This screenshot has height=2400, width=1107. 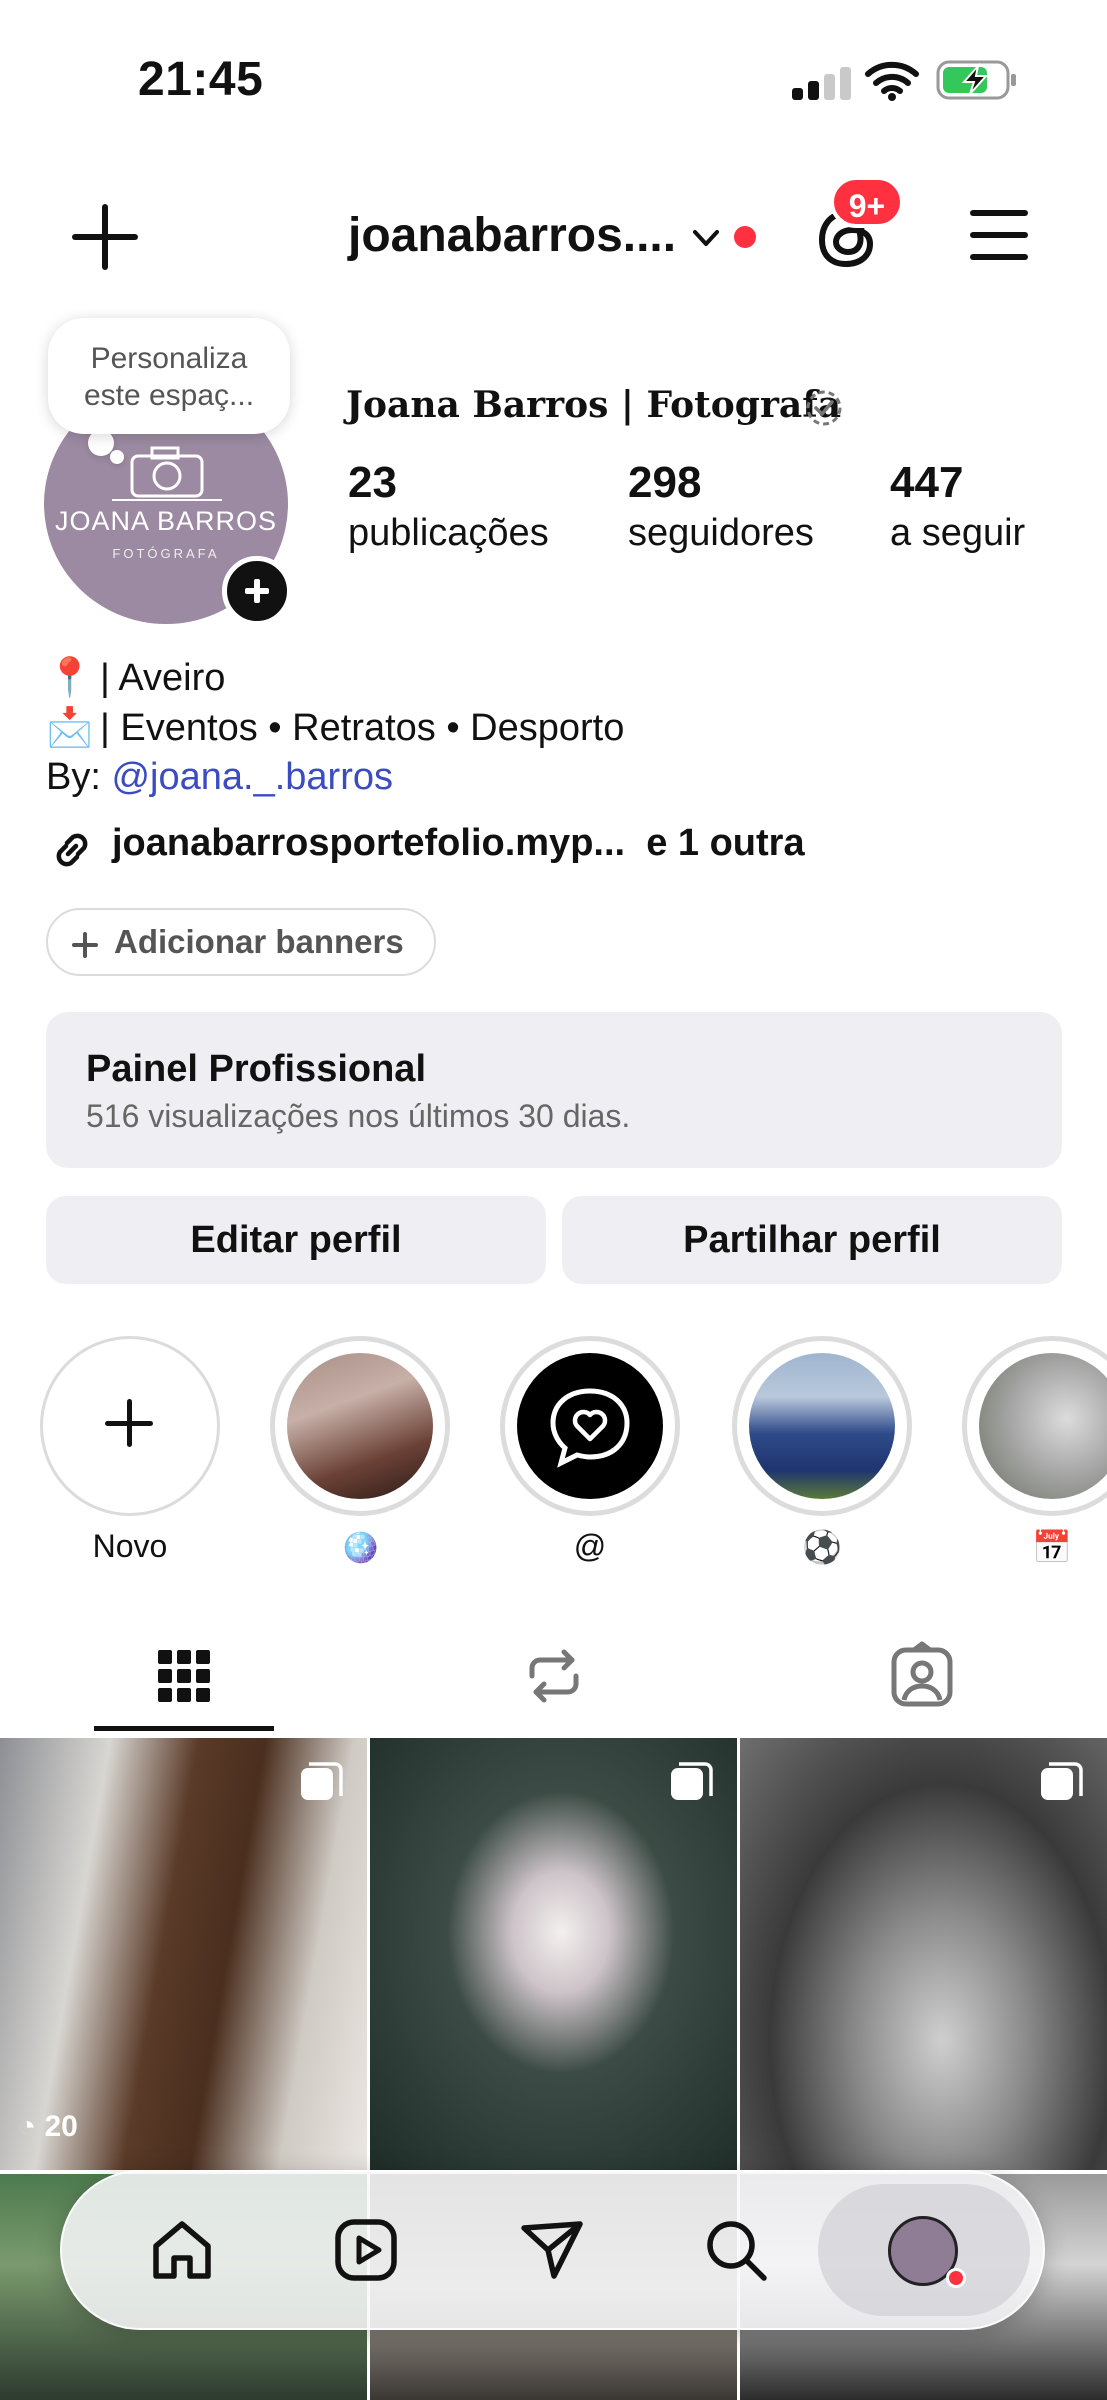 What do you see at coordinates (594, 405) in the screenshot?
I see `profile-display-name: Joana Barros | Fotografa` at bounding box center [594, 405].